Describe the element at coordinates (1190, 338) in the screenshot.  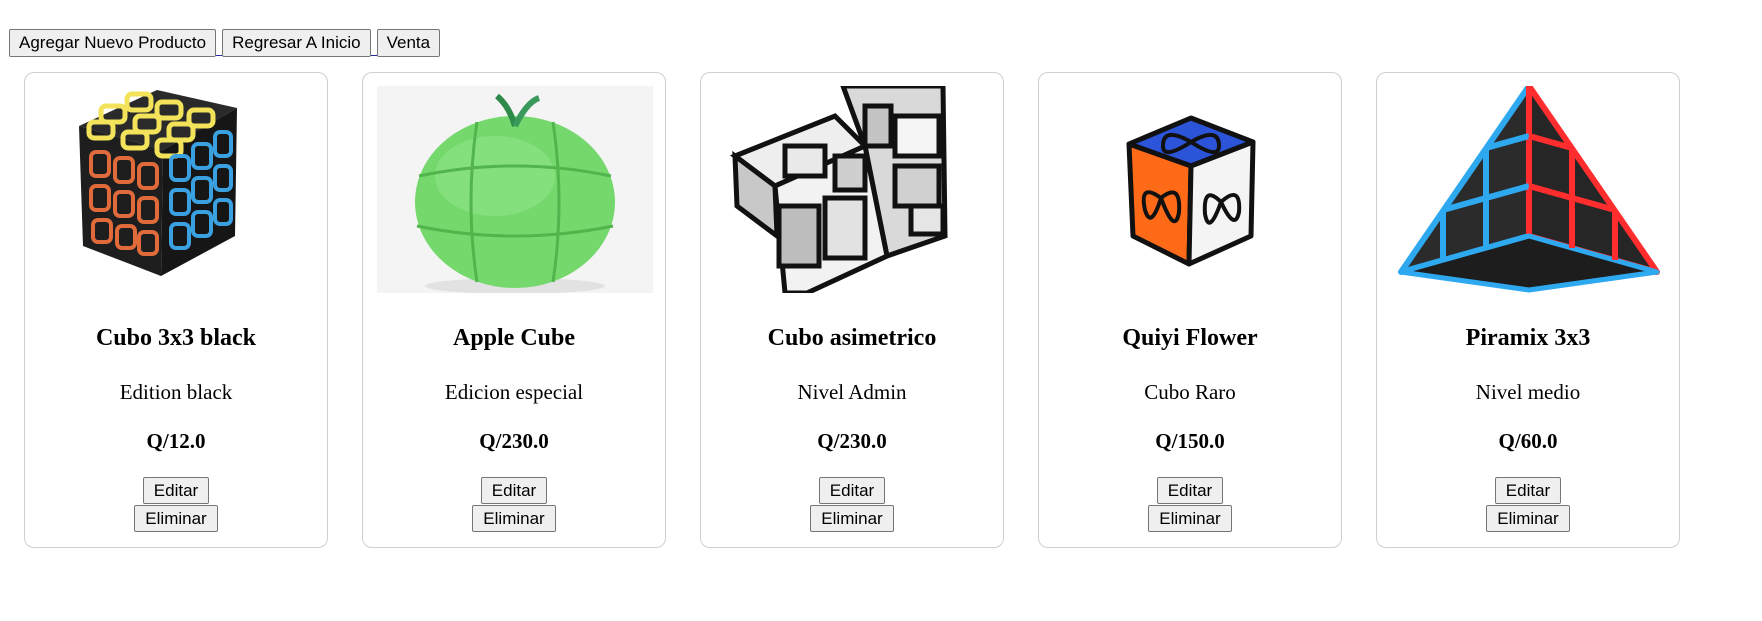
I see `product-name: Quiyi Flower` at that location.